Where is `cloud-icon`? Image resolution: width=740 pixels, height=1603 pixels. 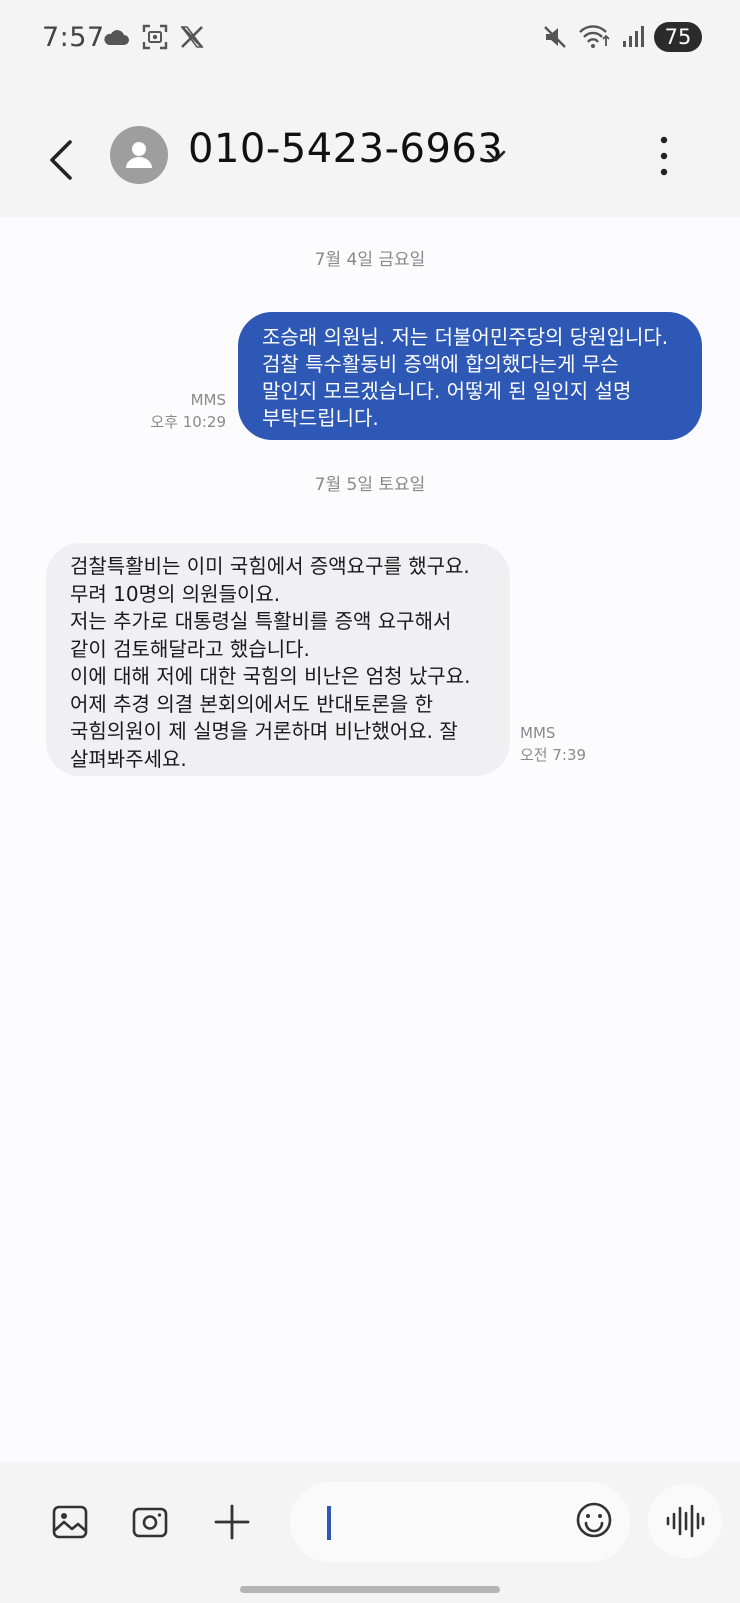
cloud-icon is located at coordinates (116, 37).